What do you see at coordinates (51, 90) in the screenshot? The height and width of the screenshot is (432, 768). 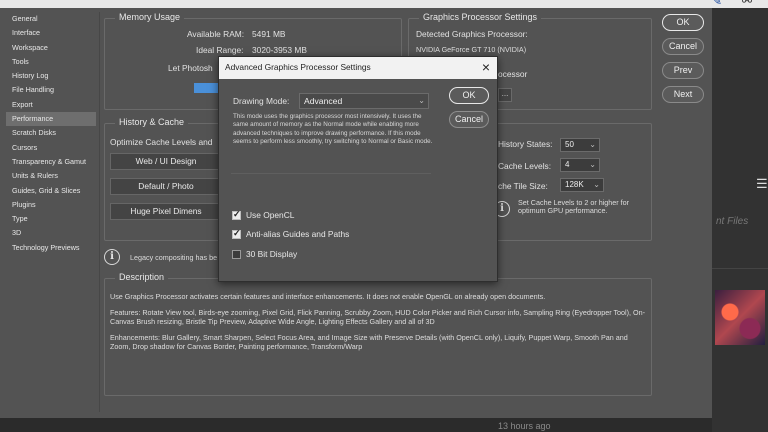 I see `sidebar-item-file-handling: File Handling` at bounding box center [51, 90].